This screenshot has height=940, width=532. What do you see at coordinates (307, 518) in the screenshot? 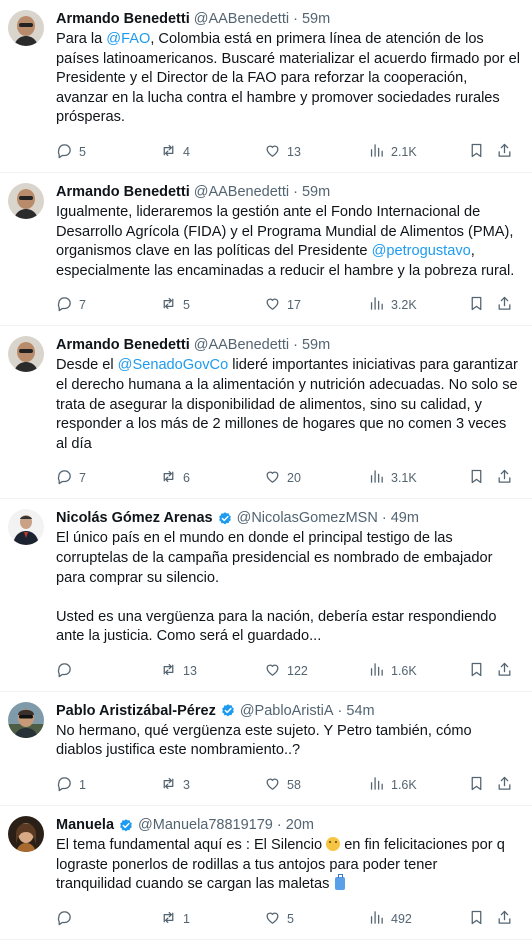
I see `author-handle: @NicolasGomezMSN` at bounding box center [307, 518].